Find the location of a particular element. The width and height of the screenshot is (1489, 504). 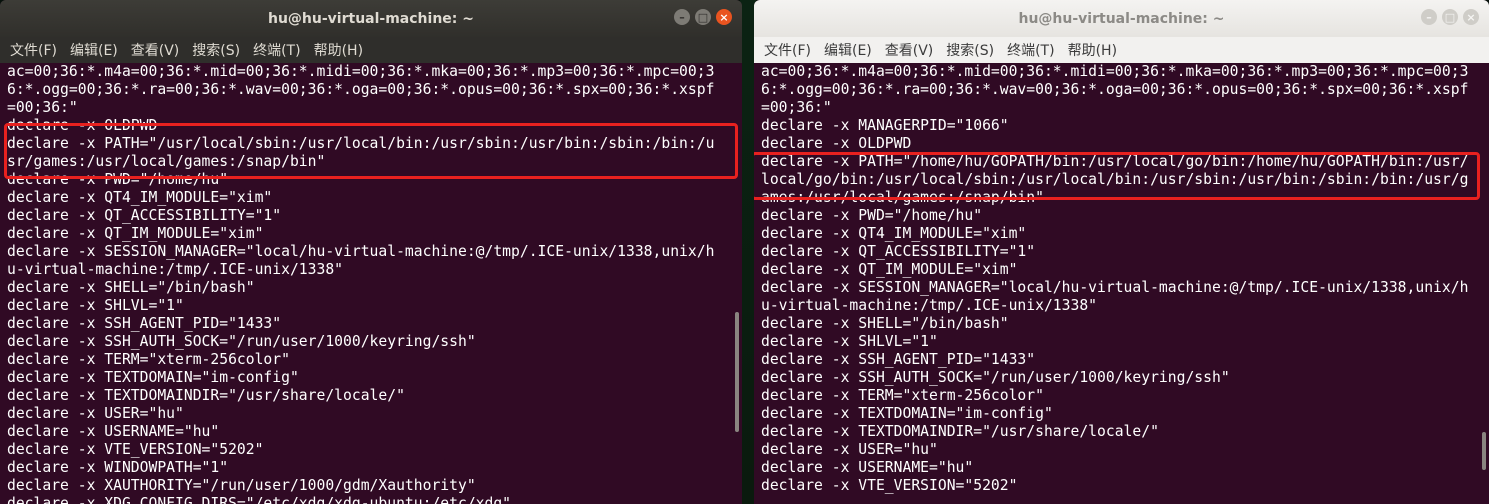

output-line: declare -x OLDPWD is located at coordinates (836, 143).